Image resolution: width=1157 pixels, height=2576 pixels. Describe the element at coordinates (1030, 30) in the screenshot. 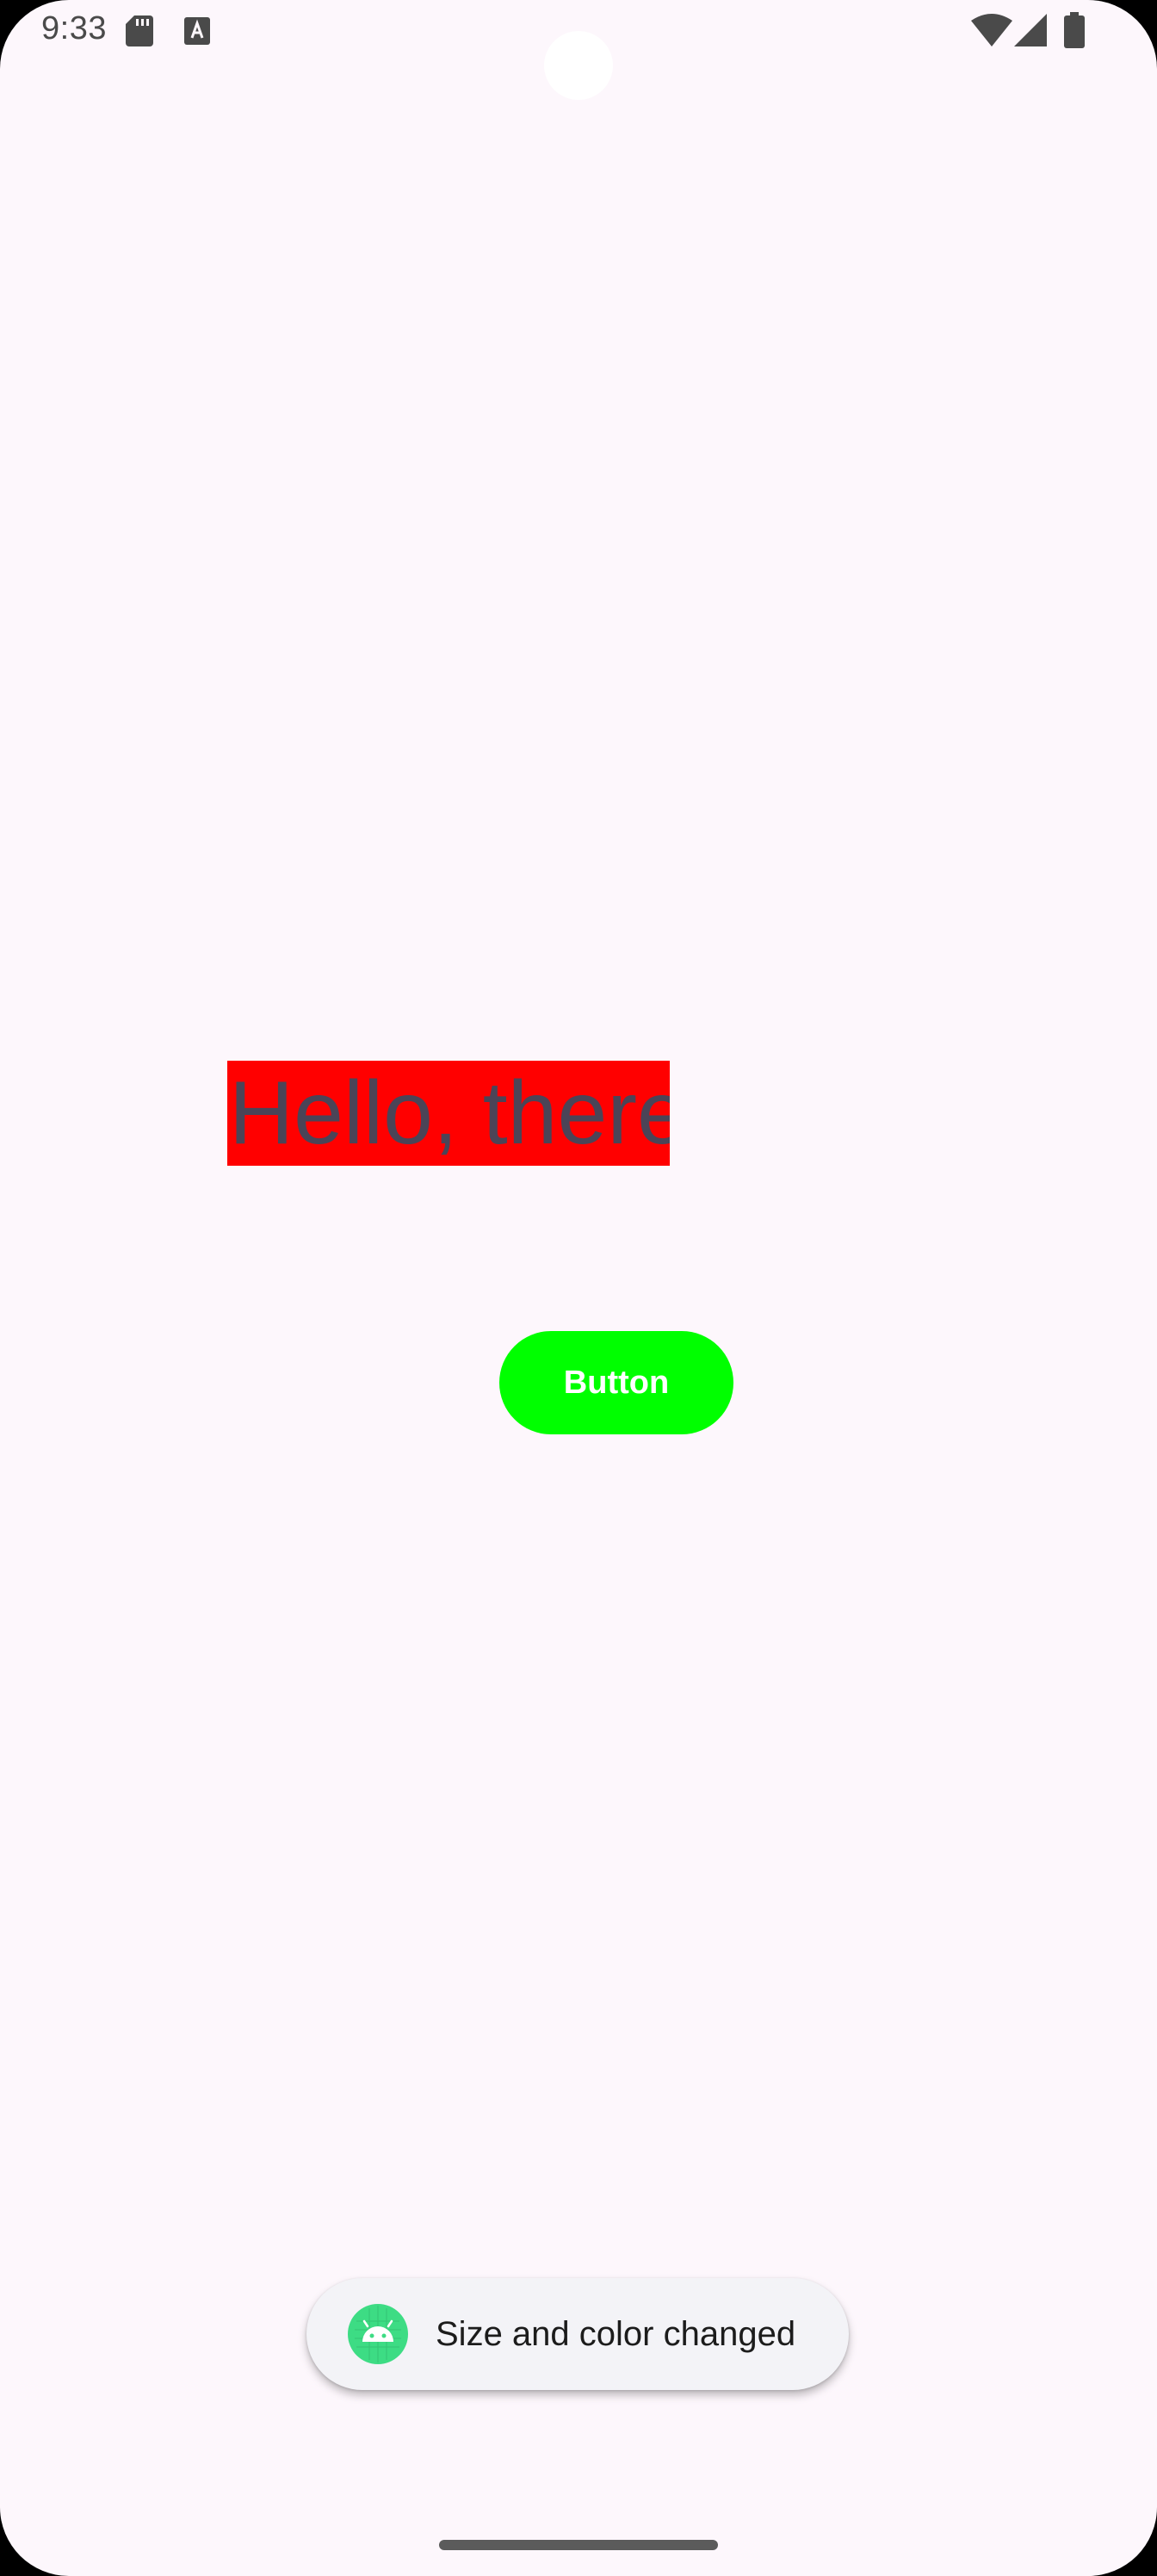

I see `cell-signal-icon` at that location.